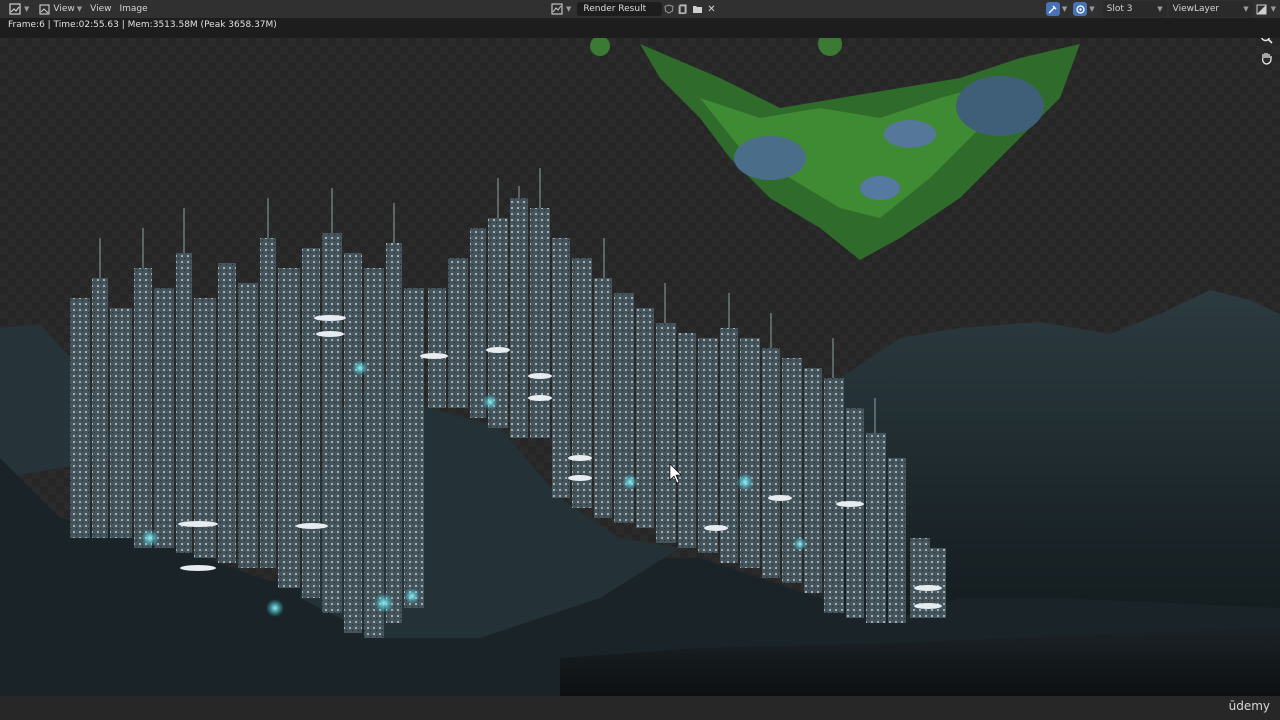  I want to click on overlay-gizmo-icon, so click(1080, 9).